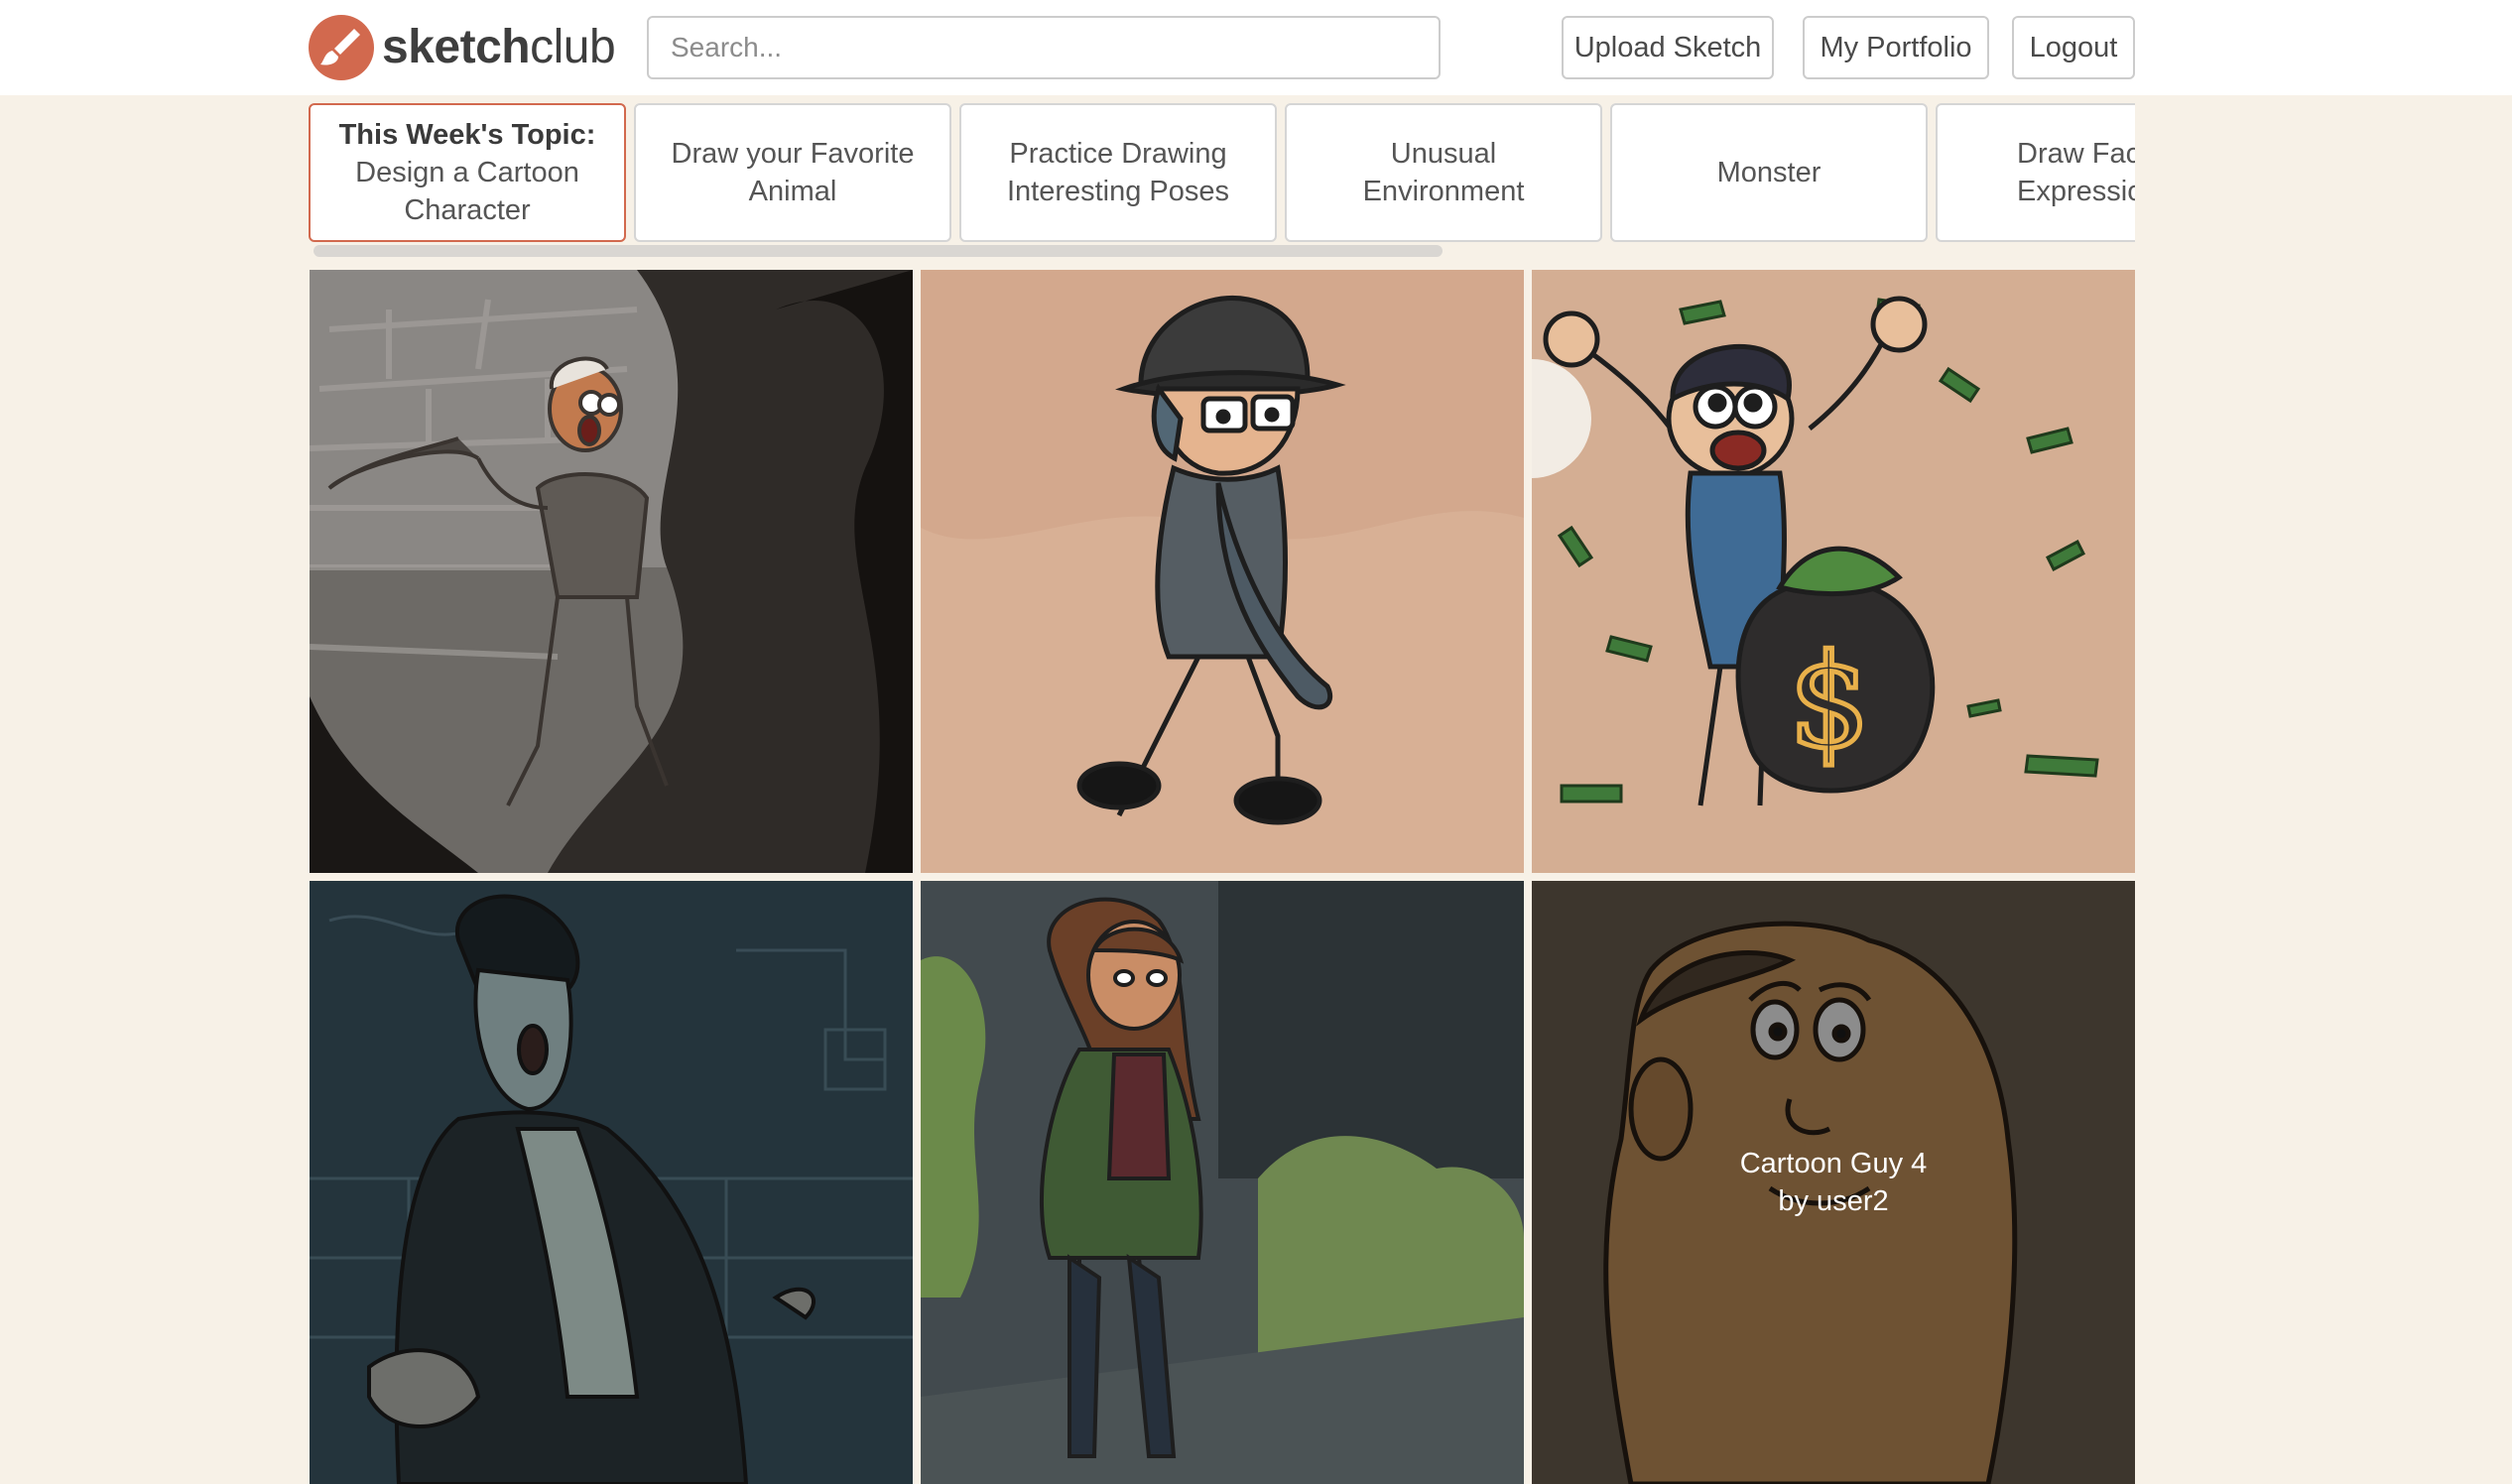 This screenshot has height=1484, width=2512. Describe the element at coordinates (793, 154) in the screenshot. I see `topic-label: Draw your Favorite` at that location.